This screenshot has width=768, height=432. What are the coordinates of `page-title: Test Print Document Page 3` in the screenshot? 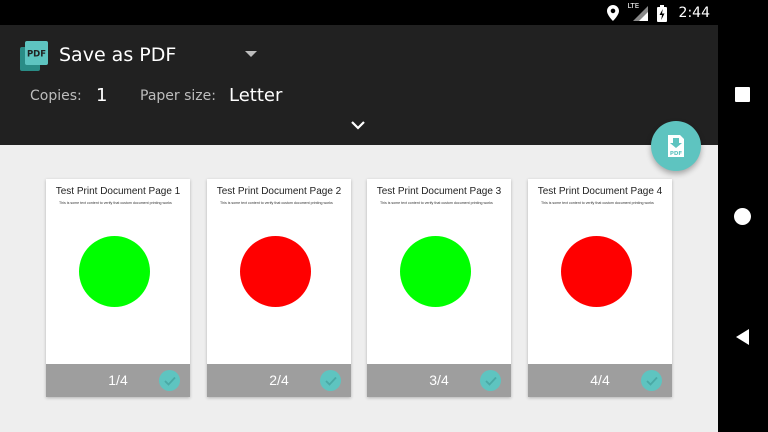 It's located at (439, 191).